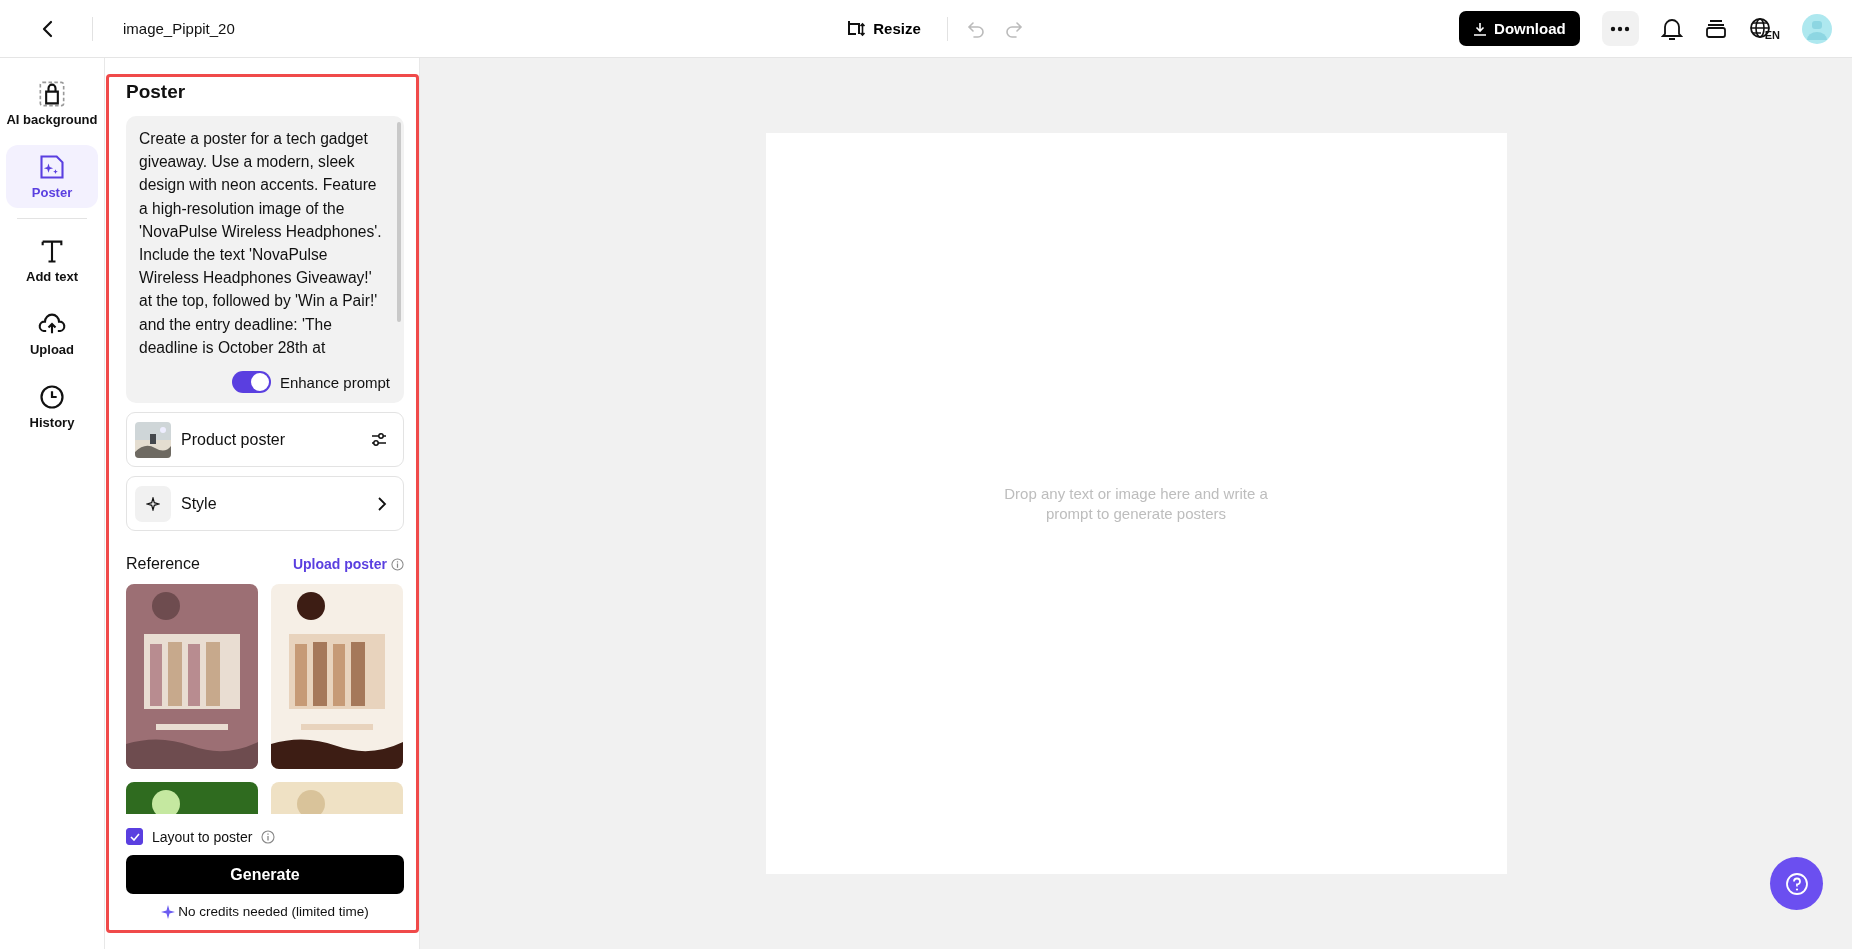 The height and width of the screenshot is (949, 1852). Describe the element at coordinates (52, 333) in the screenshot. I see `sidebar-item: Upload` at that location.